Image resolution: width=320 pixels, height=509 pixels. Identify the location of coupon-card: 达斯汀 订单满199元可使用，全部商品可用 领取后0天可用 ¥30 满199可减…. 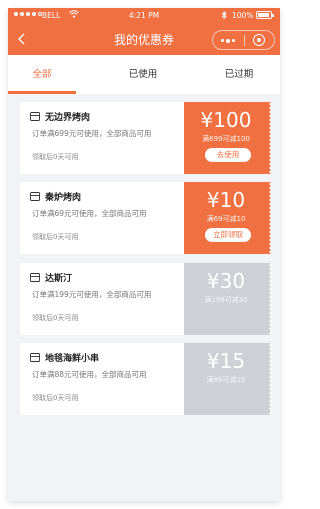
(145, 299).